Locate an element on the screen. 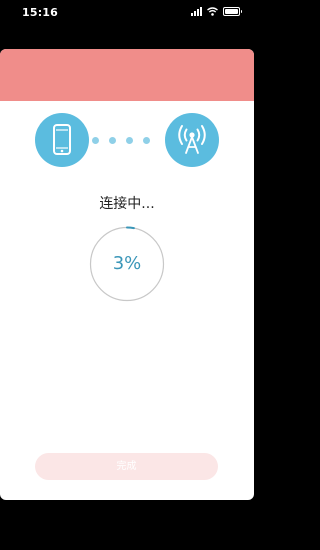  status-indicators is located at coordinates (216, 11).